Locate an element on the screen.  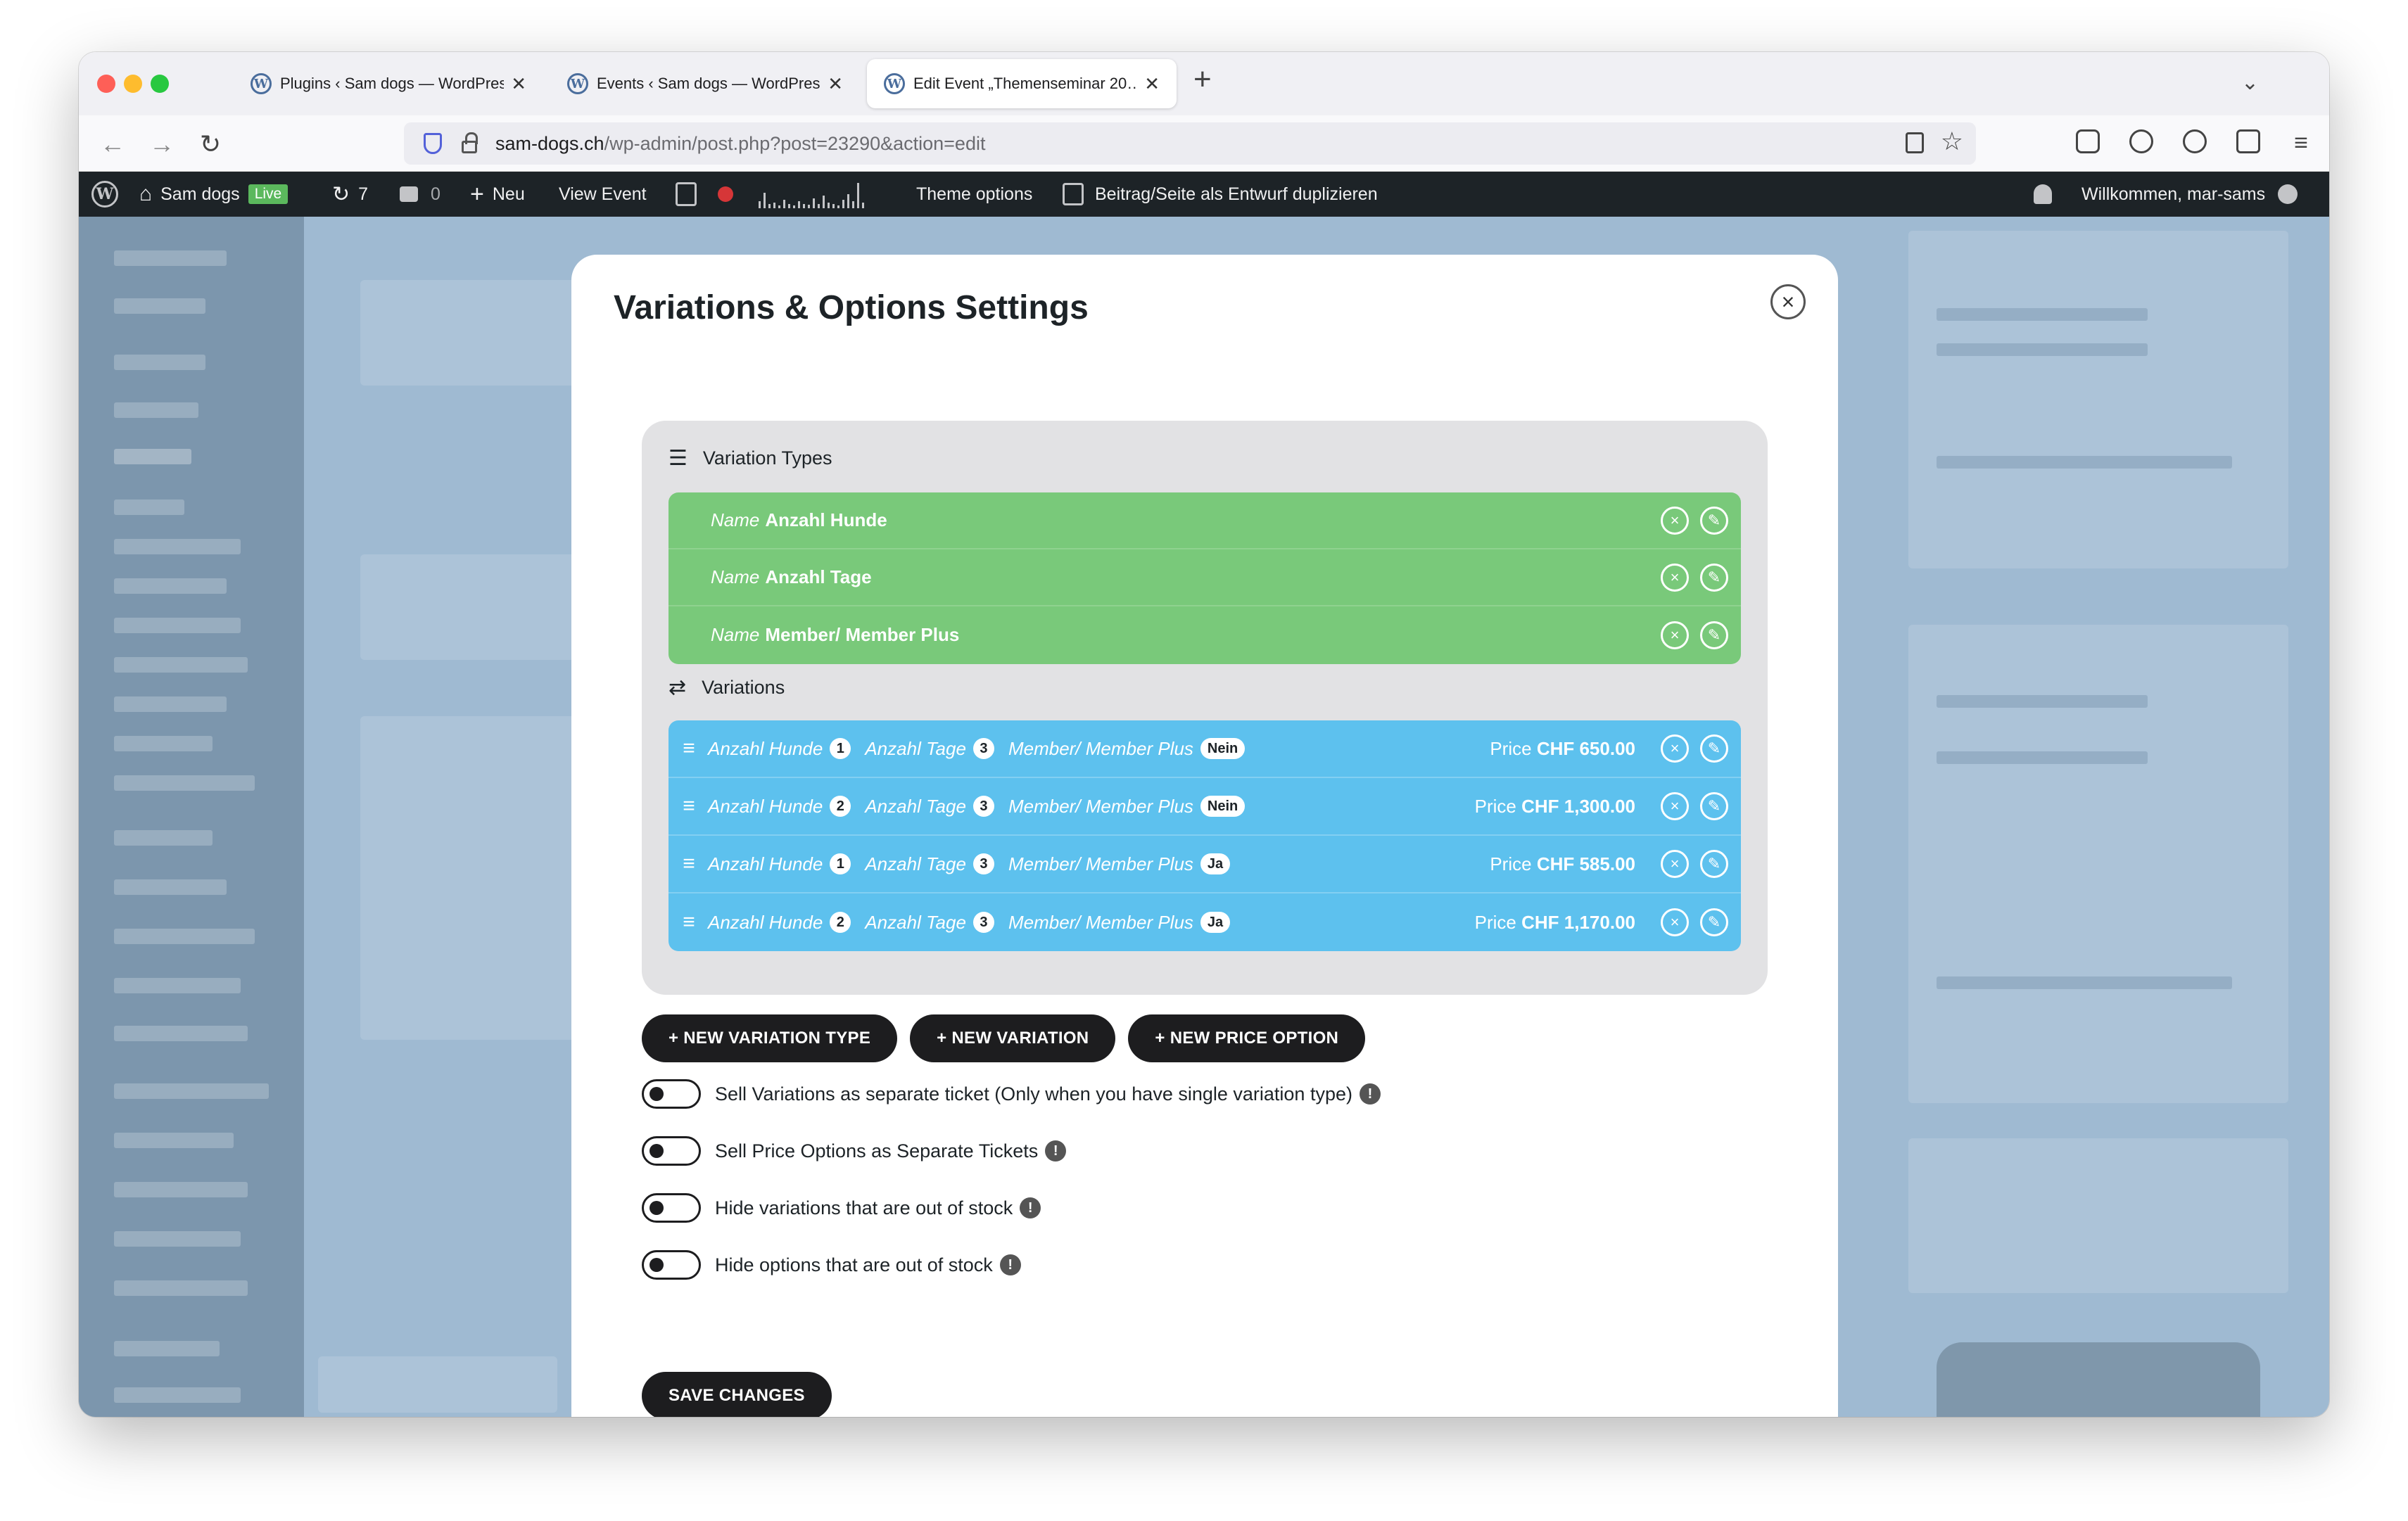
pocket-icon is located at coordinates (2088, 141).